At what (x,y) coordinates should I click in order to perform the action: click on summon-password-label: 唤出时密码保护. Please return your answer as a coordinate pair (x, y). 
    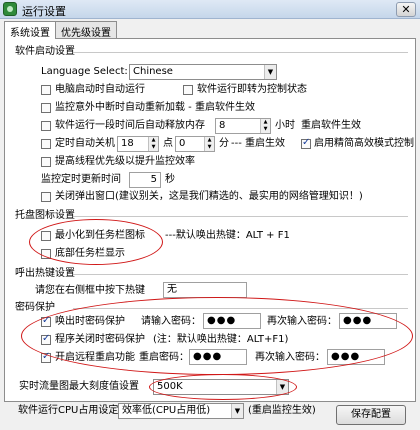
    Looking at the image, I should click on (90, 321).